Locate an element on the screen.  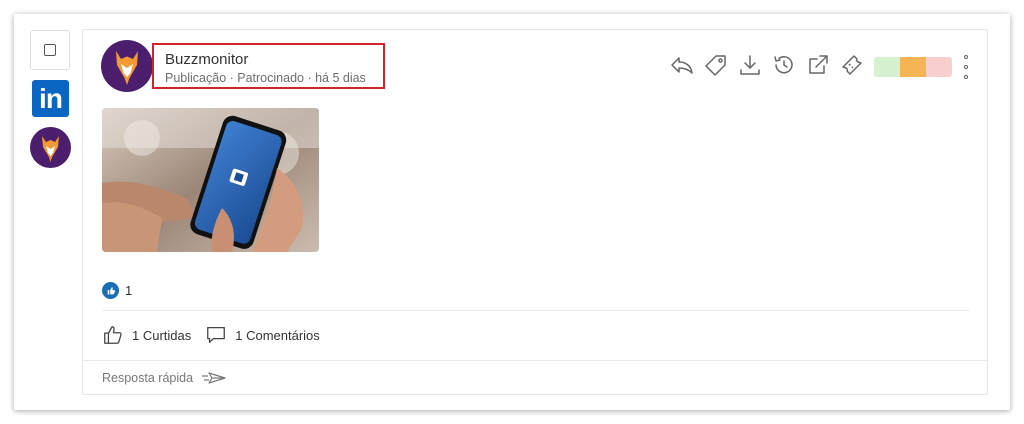
checkbox-square-icon is located at coordinates (50, 50).